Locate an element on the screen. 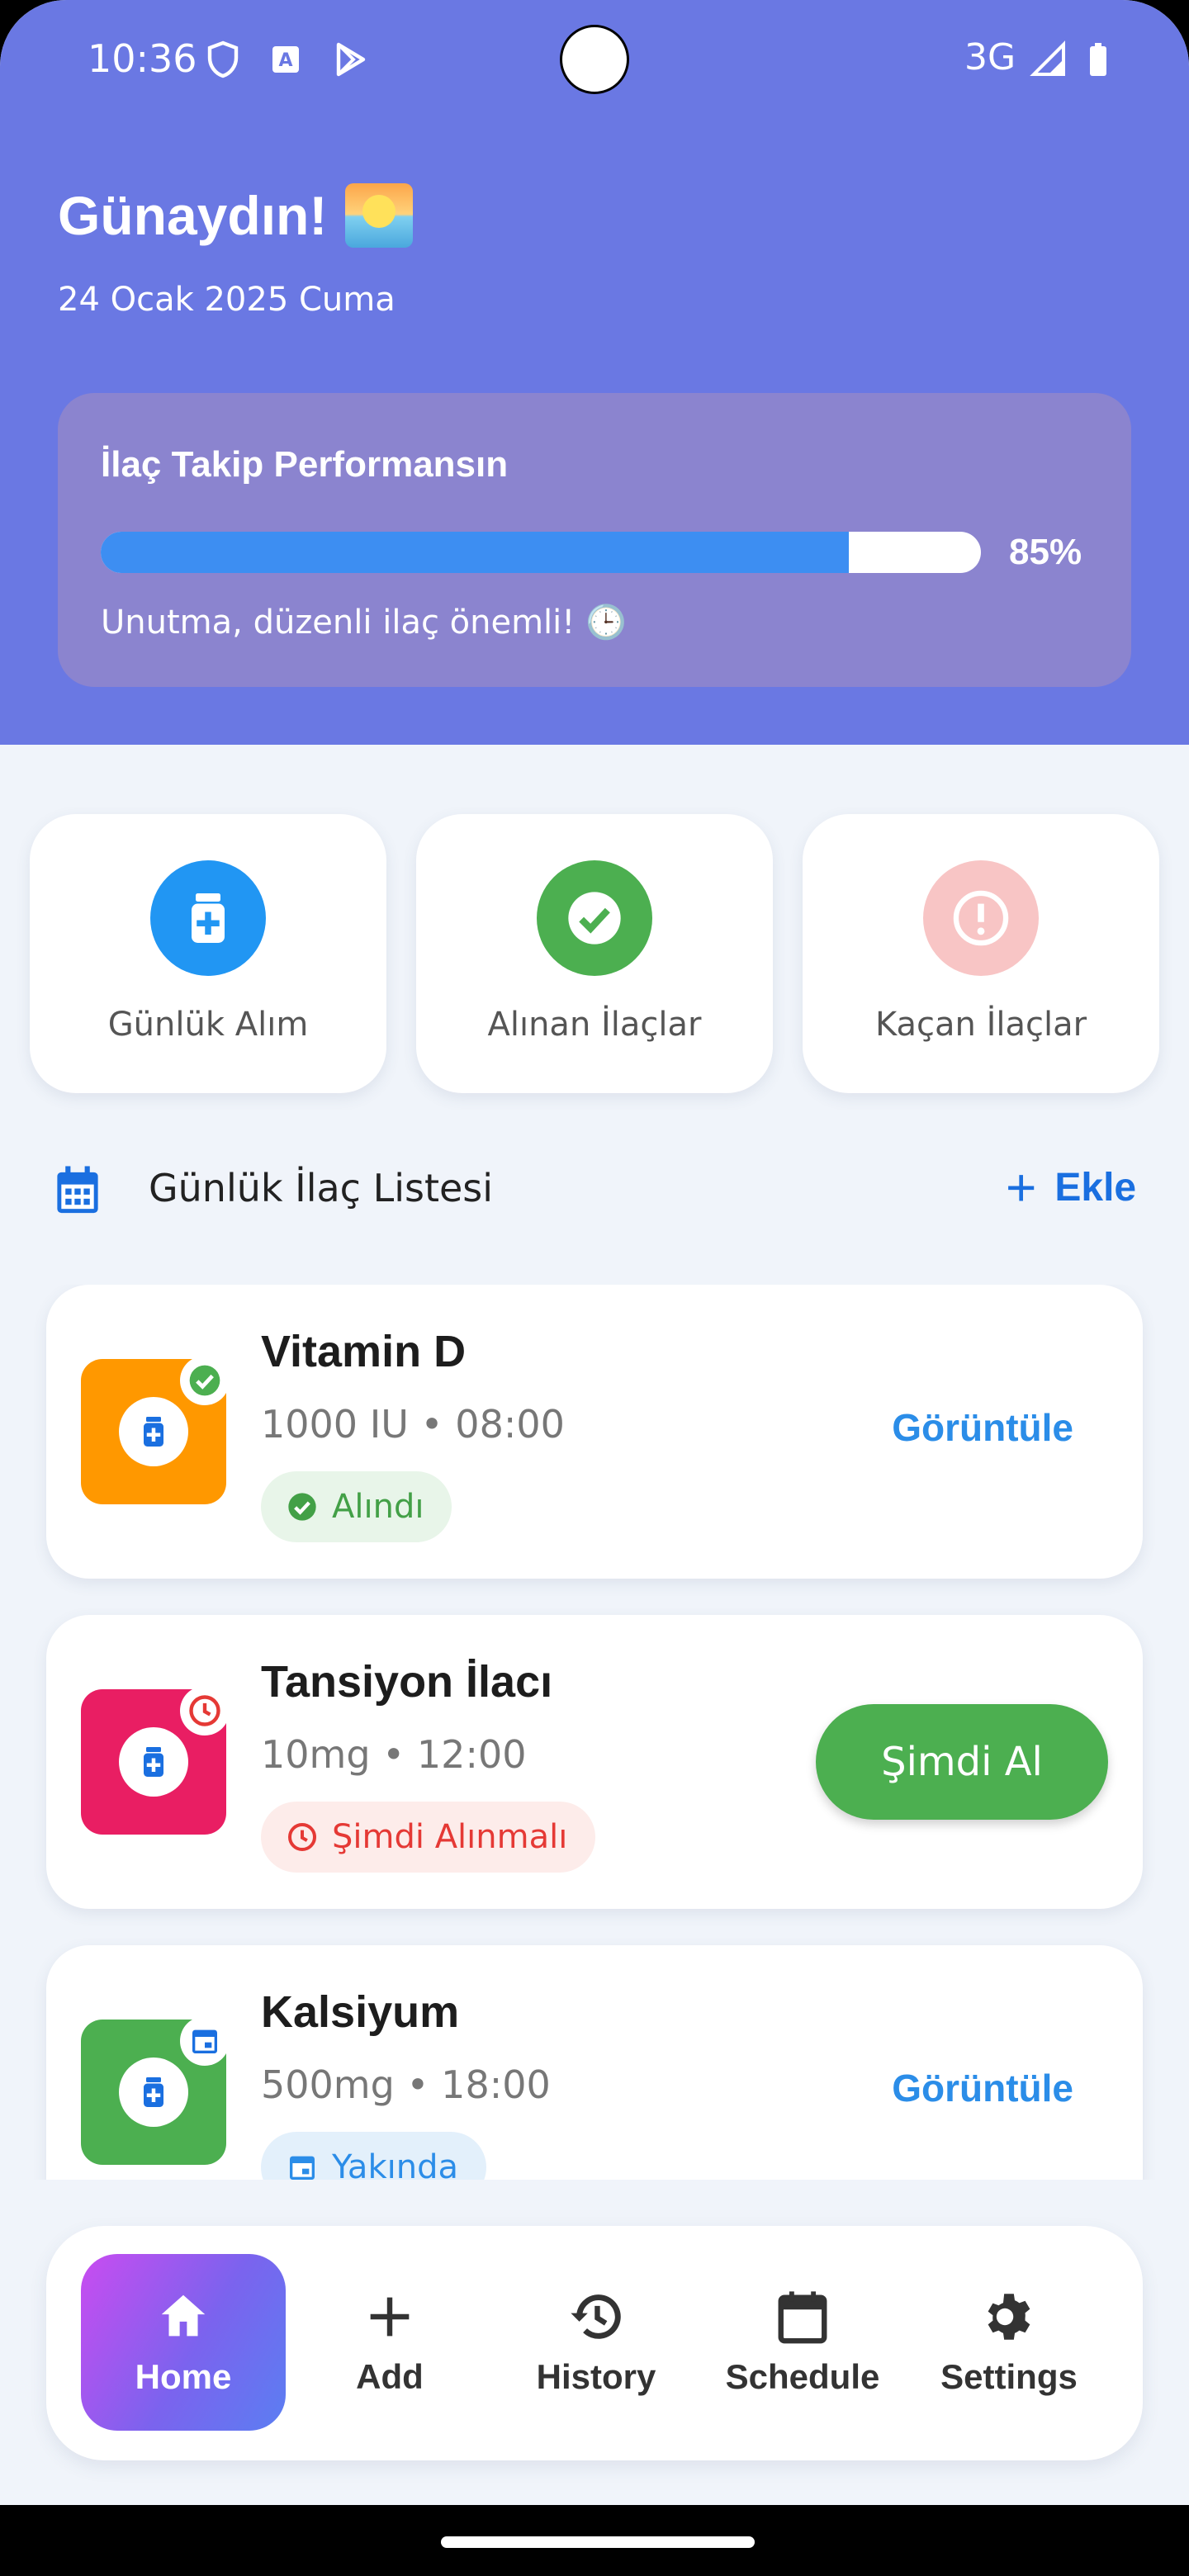 Image resolution: width=1189 pixels, height=2576 pixels. nav-settings: Settings is located at coordinates (1009, 2342).